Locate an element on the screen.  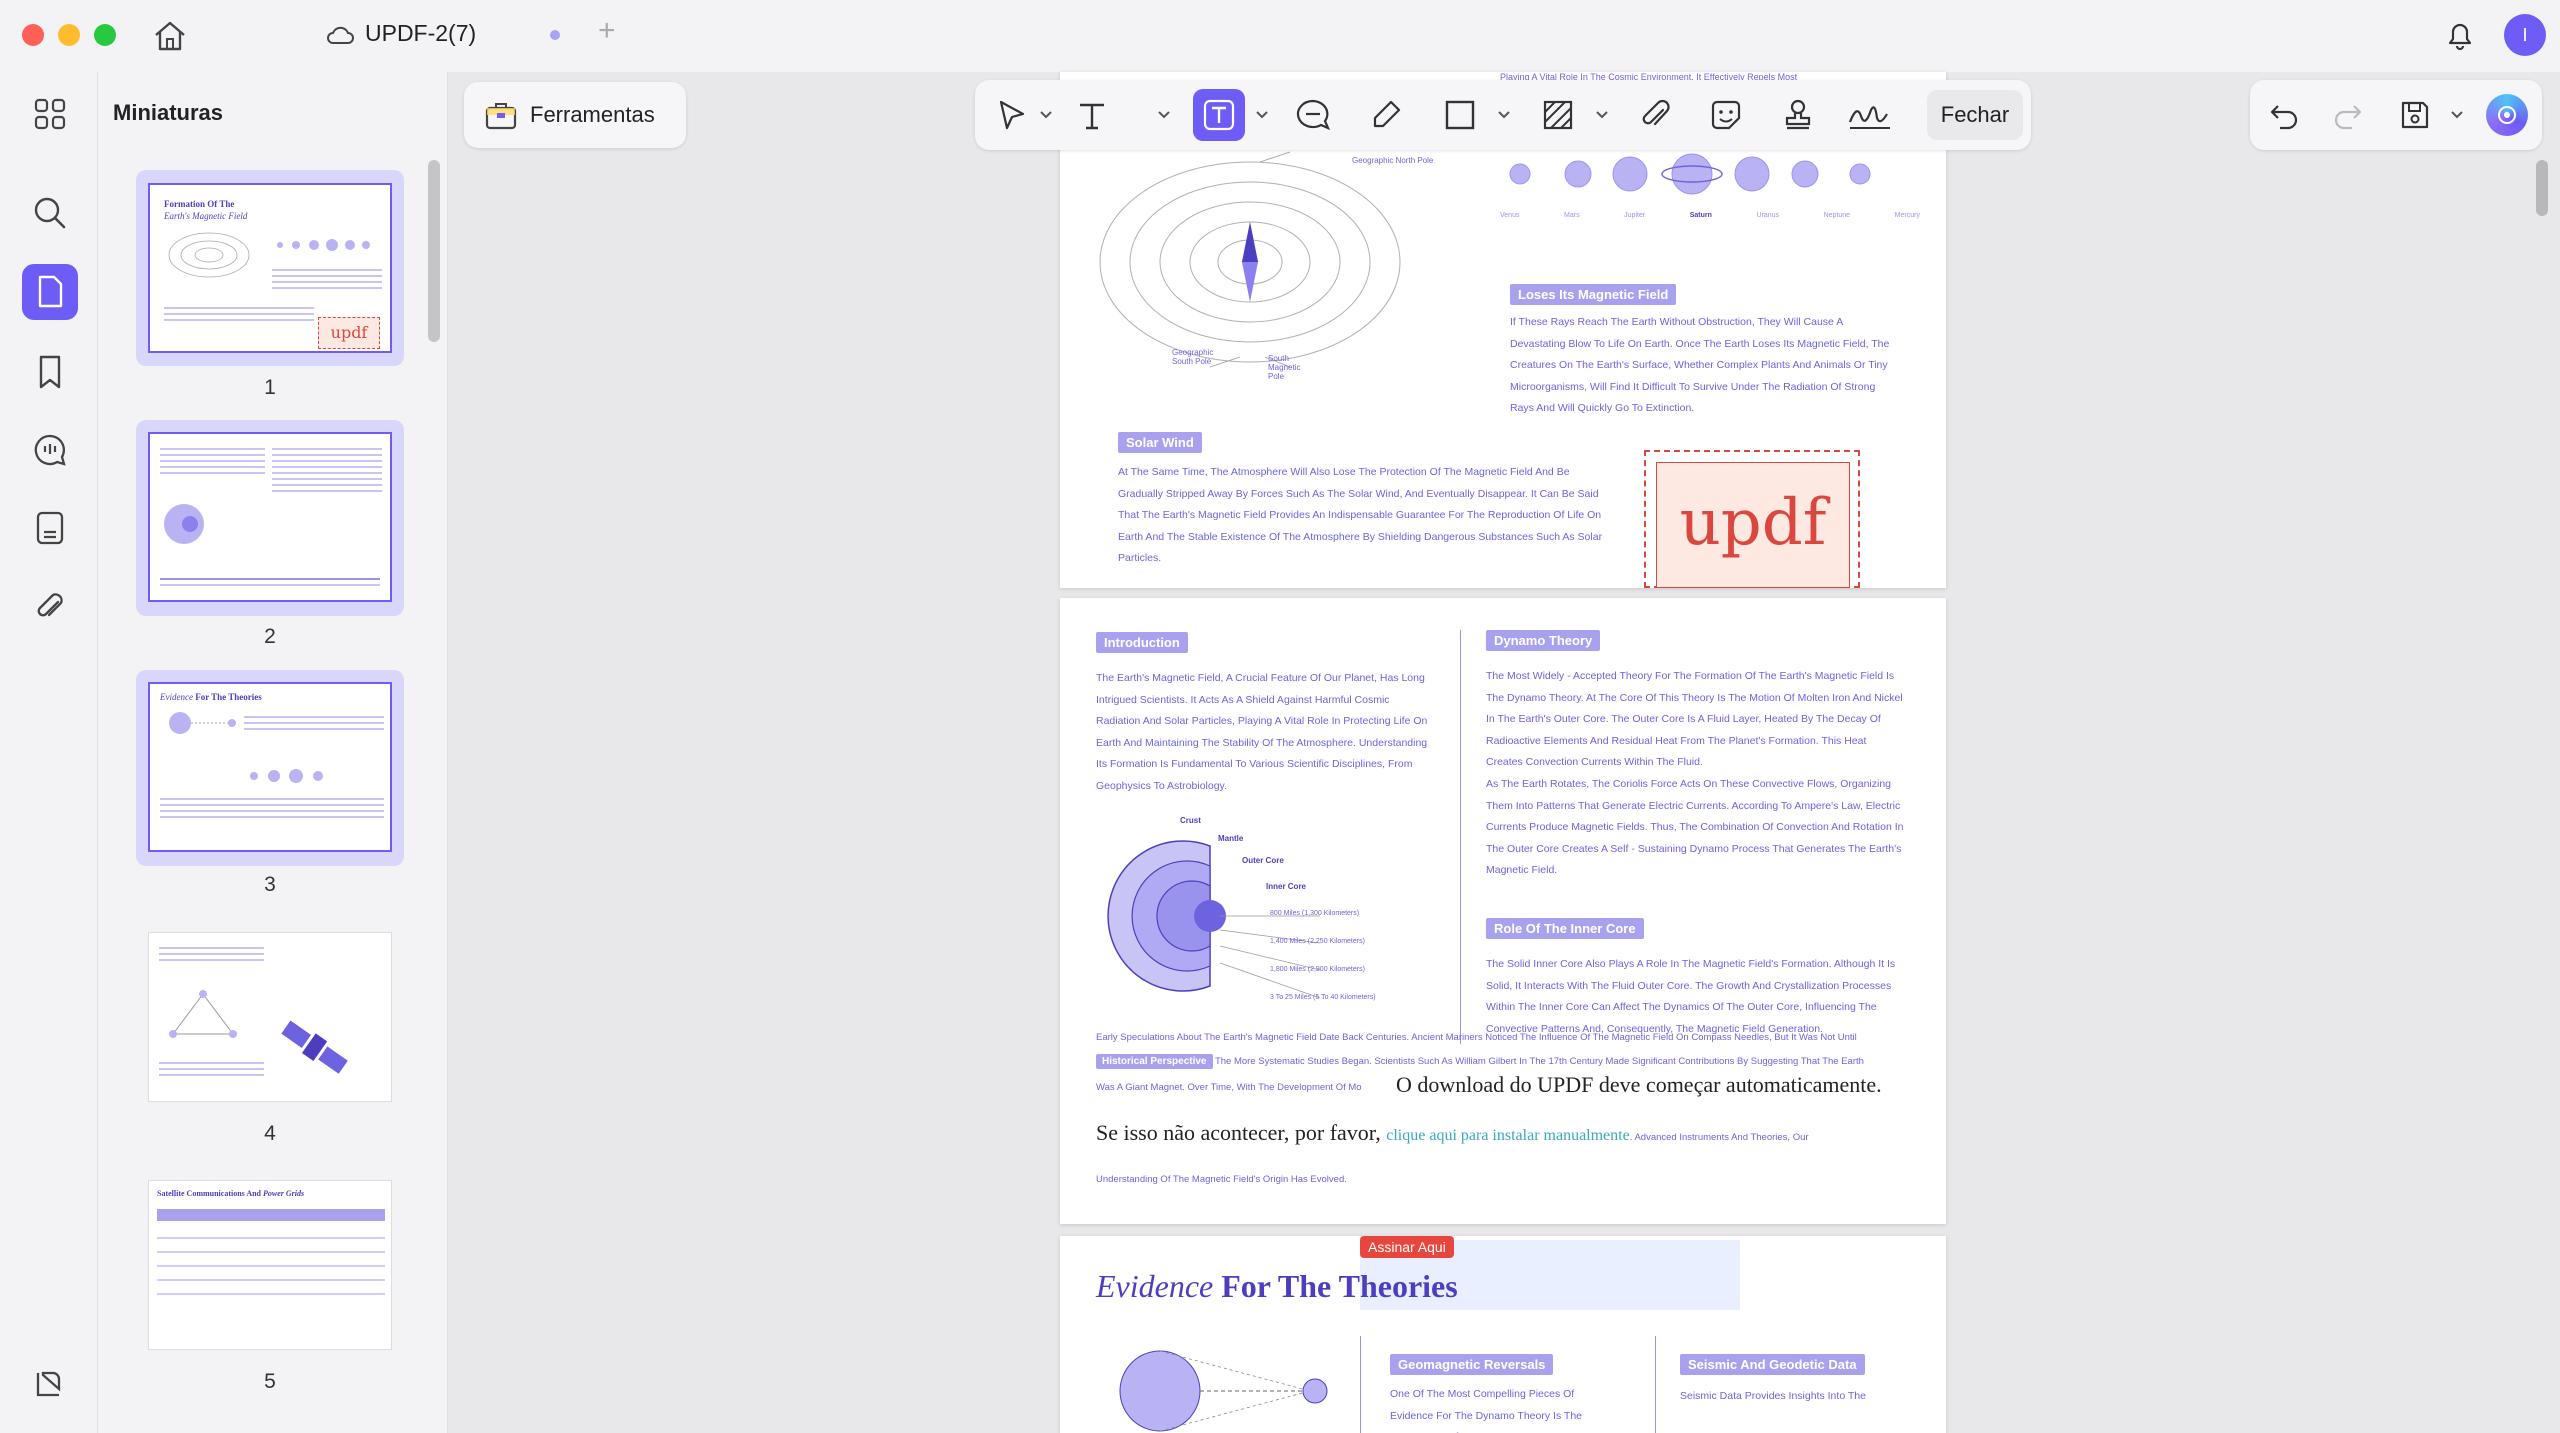
thumb4-lines is located at coordinates (211, 954).